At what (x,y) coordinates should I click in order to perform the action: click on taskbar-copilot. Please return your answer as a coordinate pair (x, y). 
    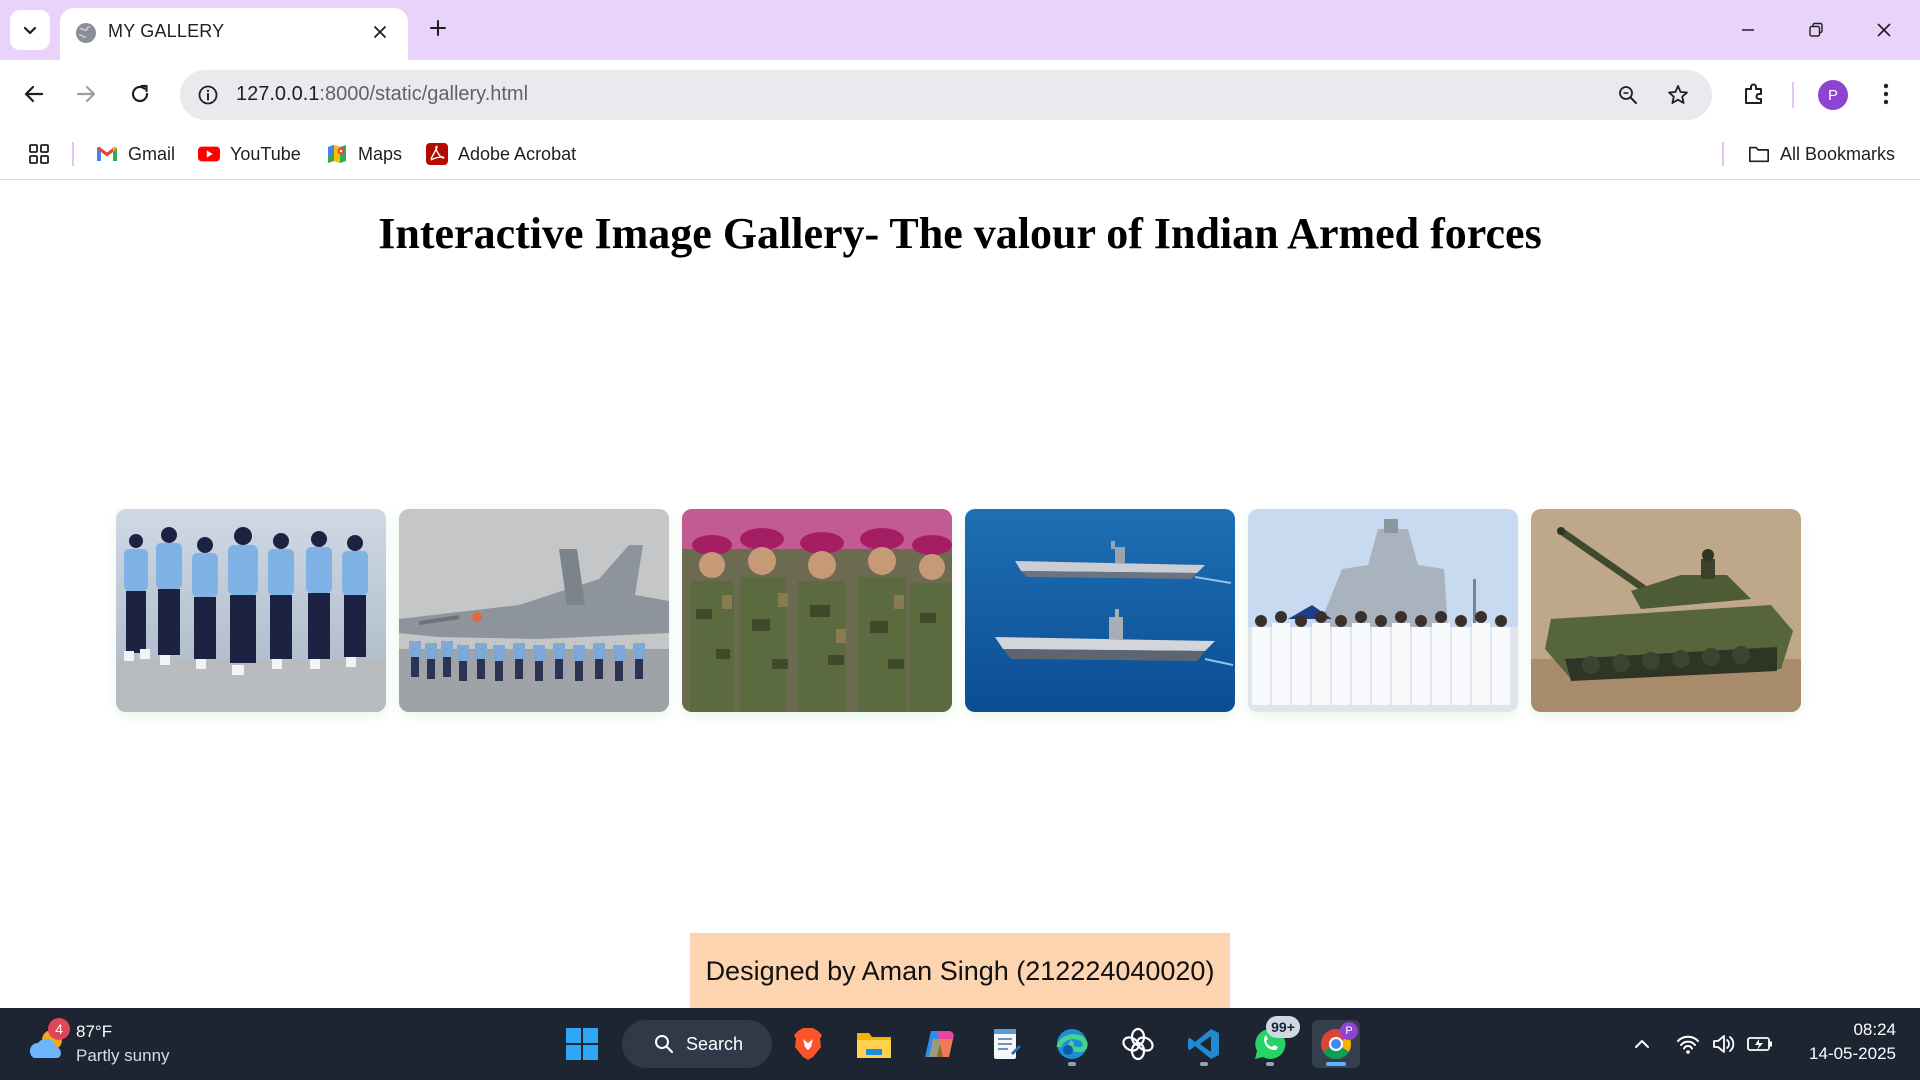
    Looking at the image, I should click on (940, 1044).